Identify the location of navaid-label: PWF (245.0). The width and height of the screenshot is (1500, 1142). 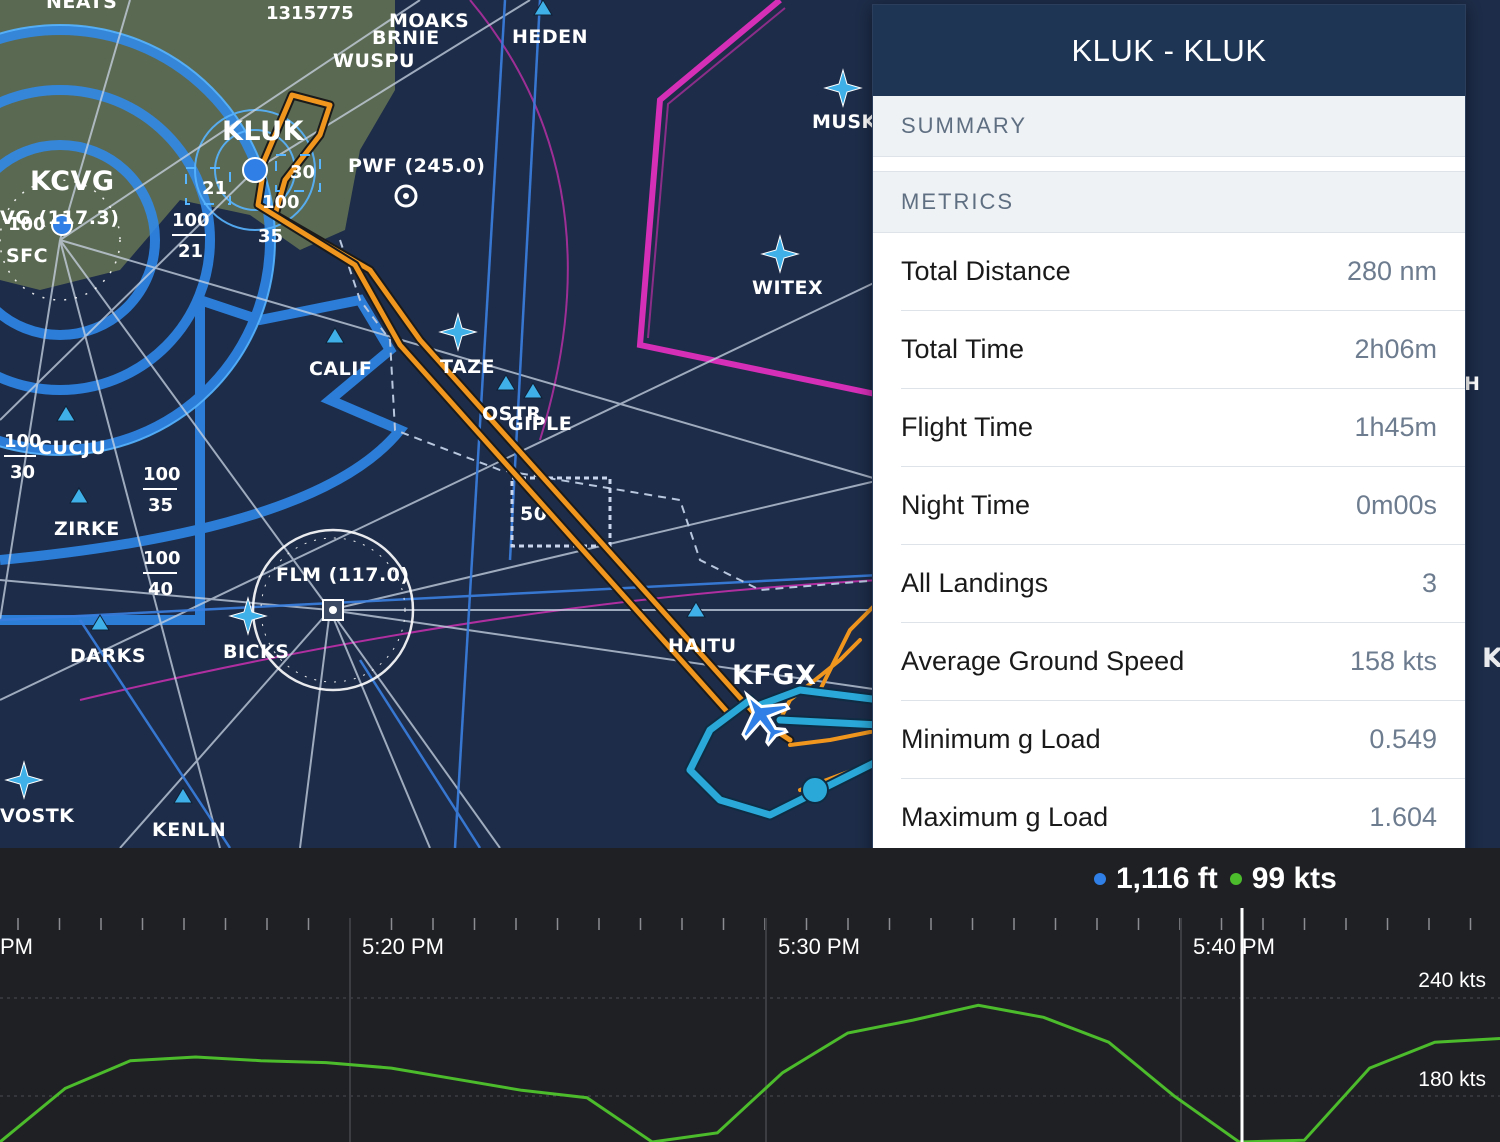
(416, 166).